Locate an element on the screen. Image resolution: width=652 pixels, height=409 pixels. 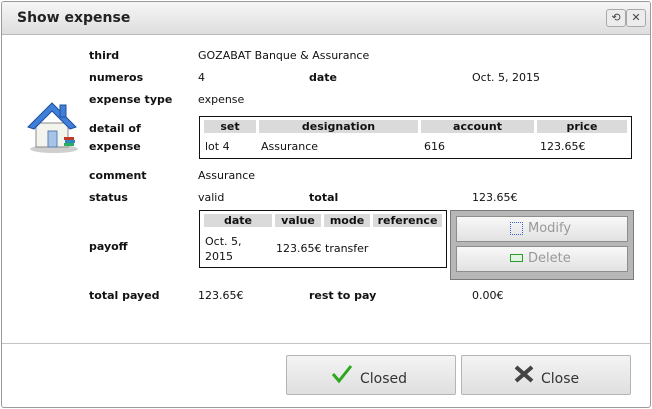
rest-to-pay-value: 0.00€ is located at coordinates (488, 295).